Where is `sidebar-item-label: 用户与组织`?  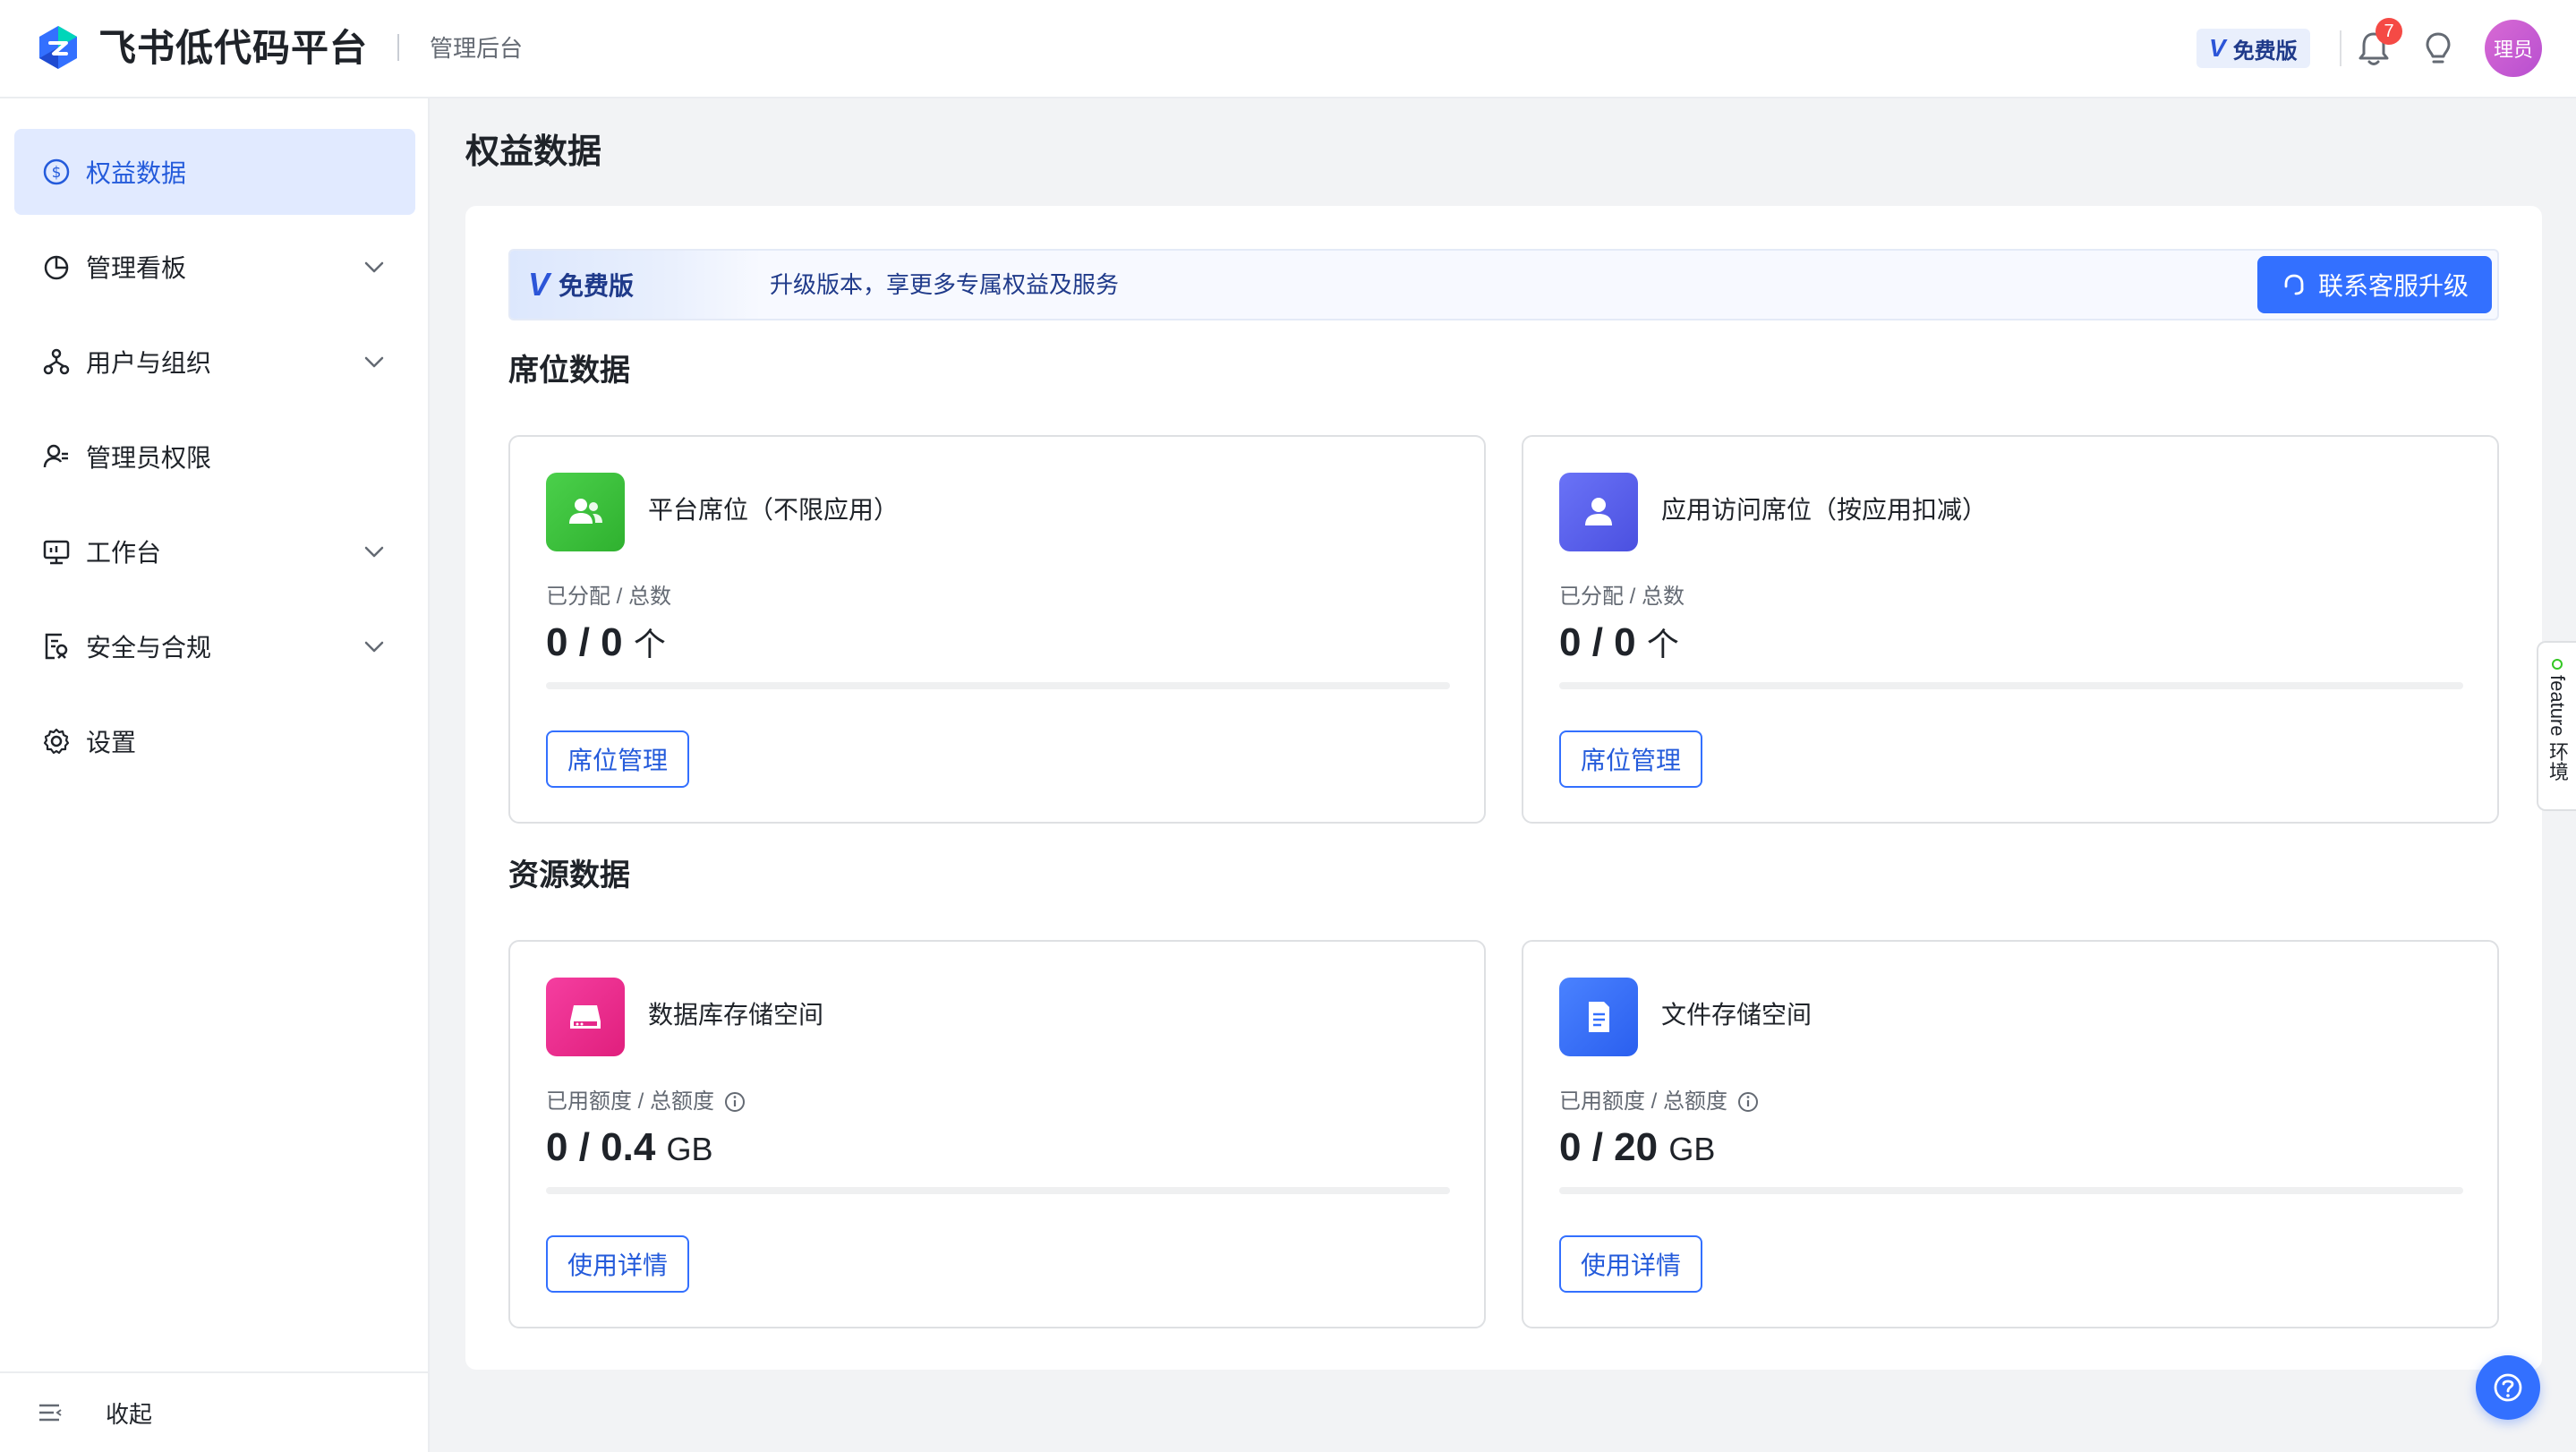
sidebar-item-label: 用户与组织 is located at coordinates (149, 363).